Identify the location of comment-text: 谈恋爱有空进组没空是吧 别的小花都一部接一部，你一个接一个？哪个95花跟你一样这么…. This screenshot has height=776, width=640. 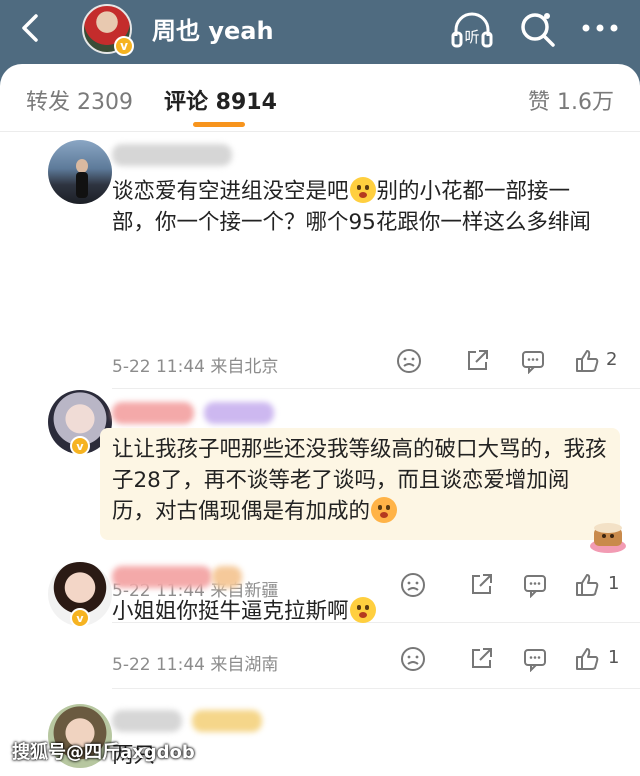
(362, 207).